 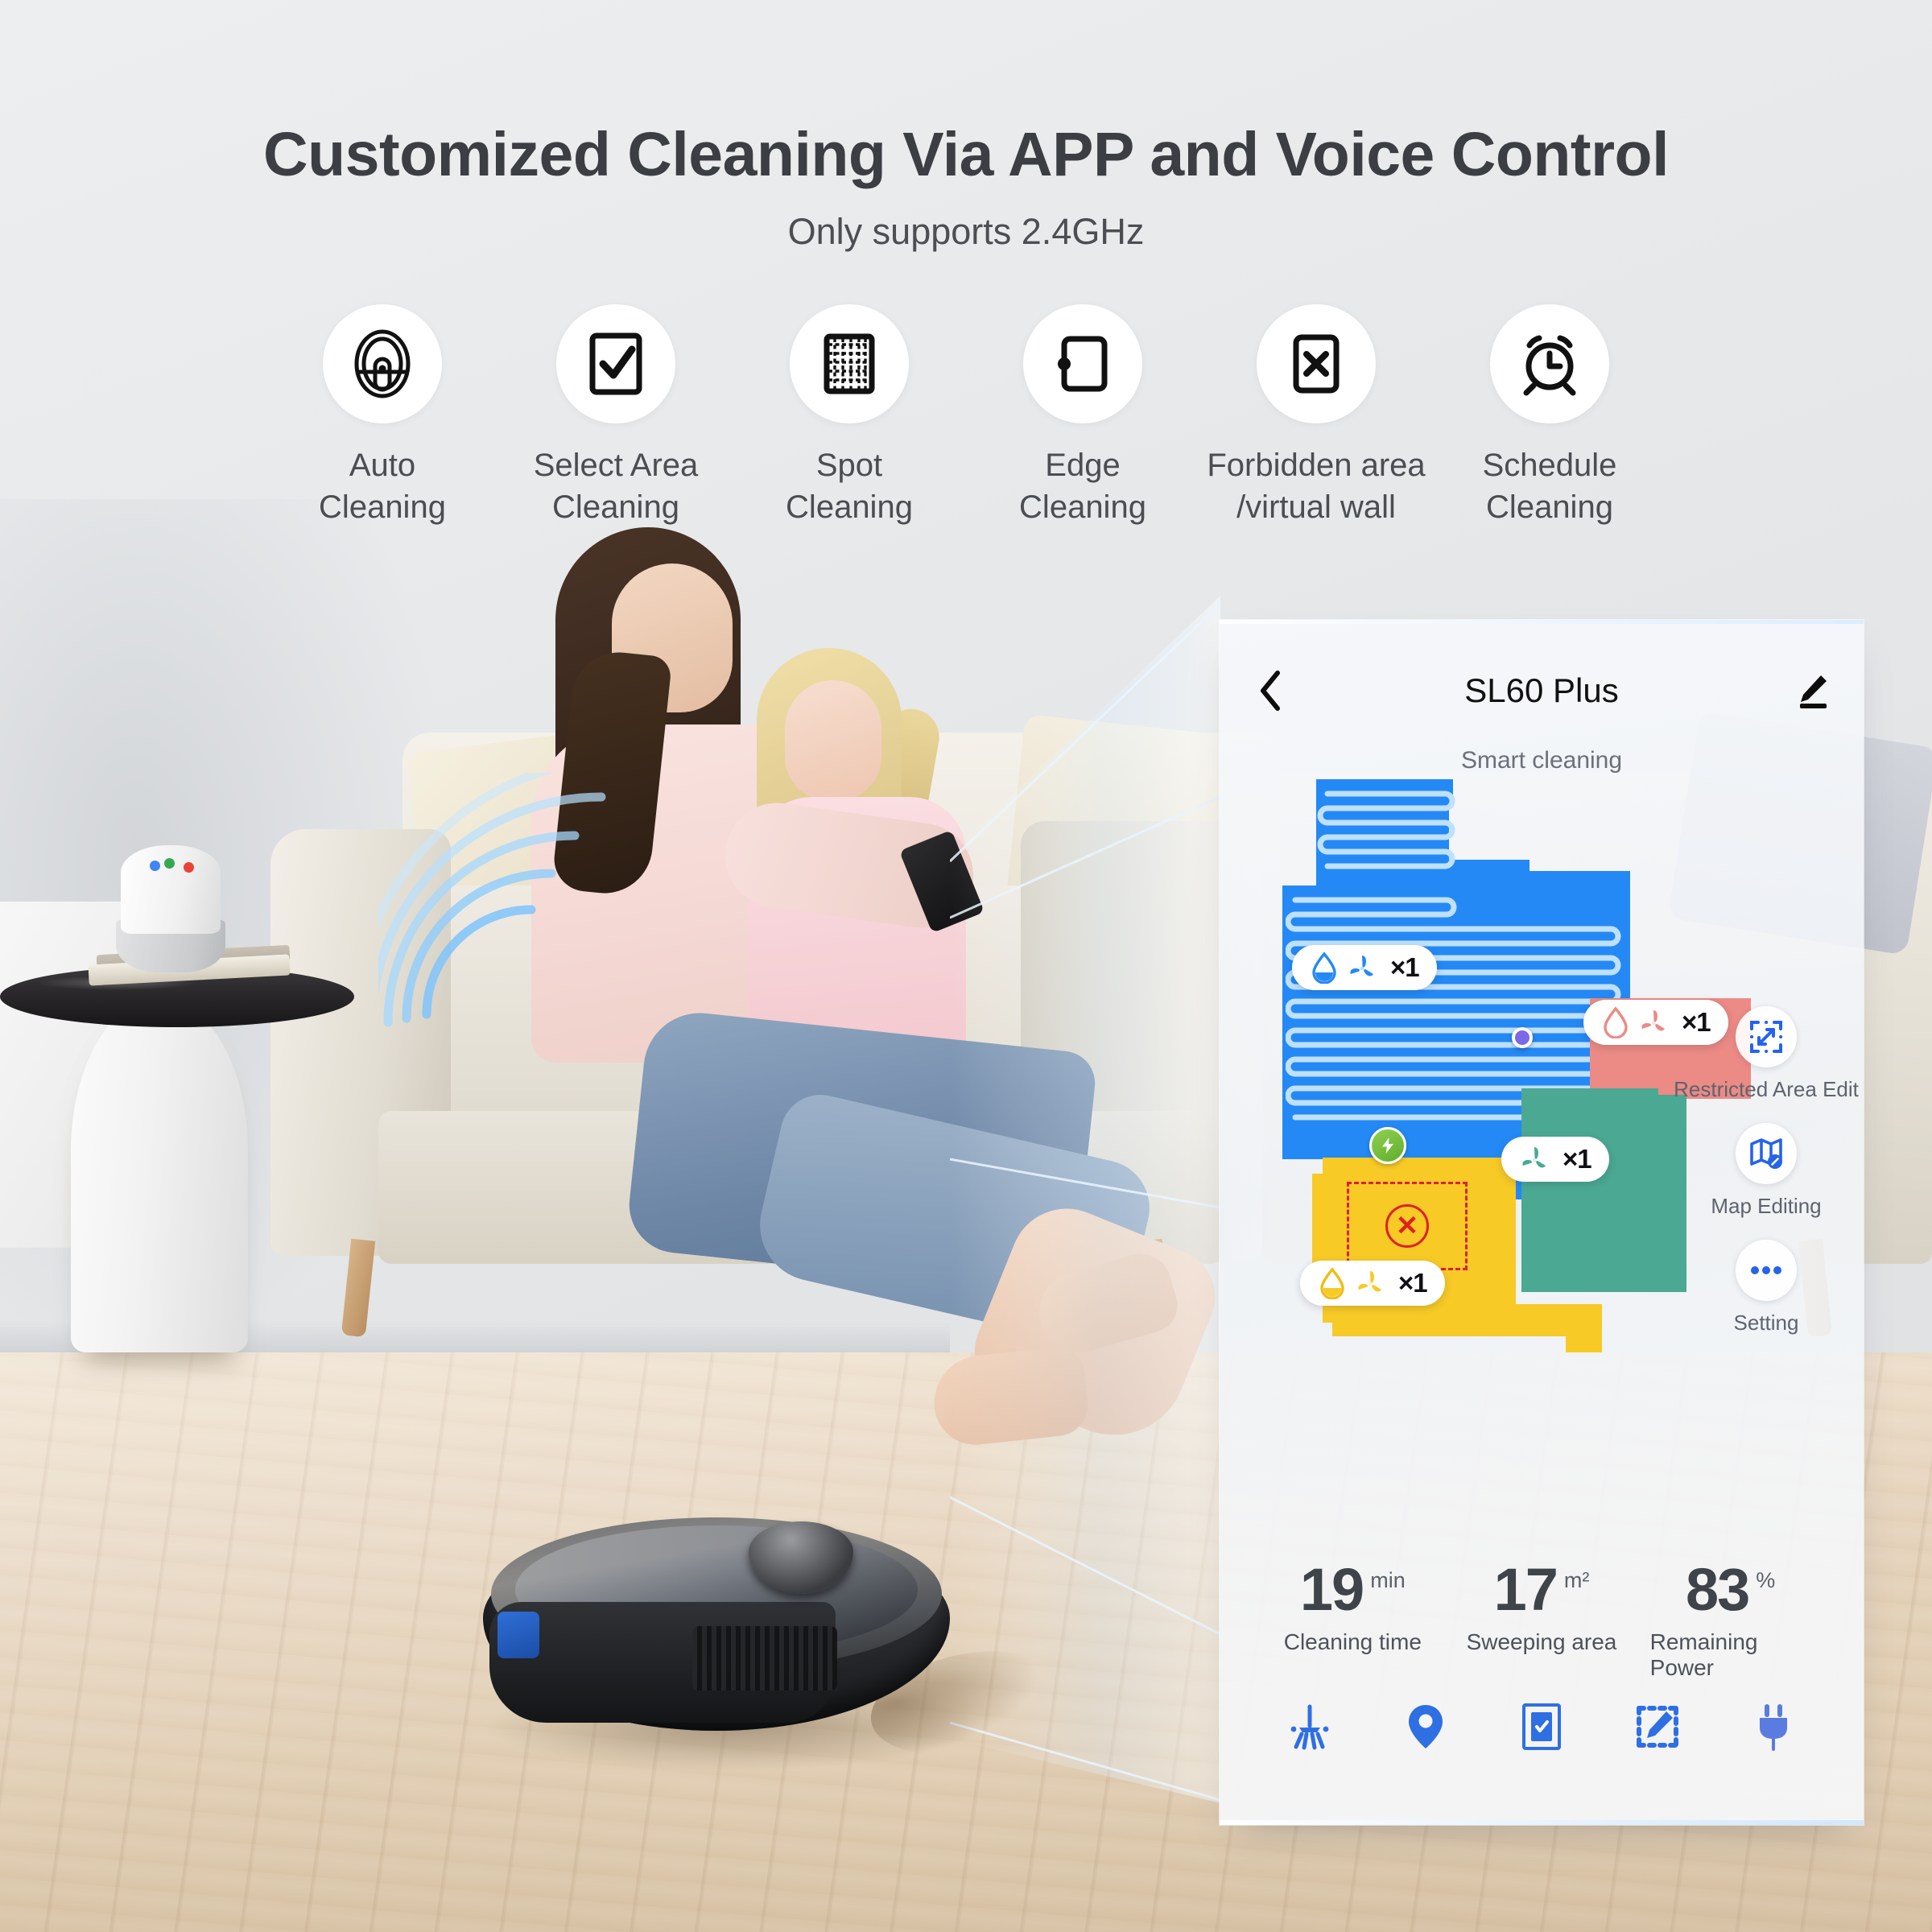 What do you see at coordinates (1425, 1726) in the screenshot?
I see `location-pin-icon` at bounding box center [1425, 1726].